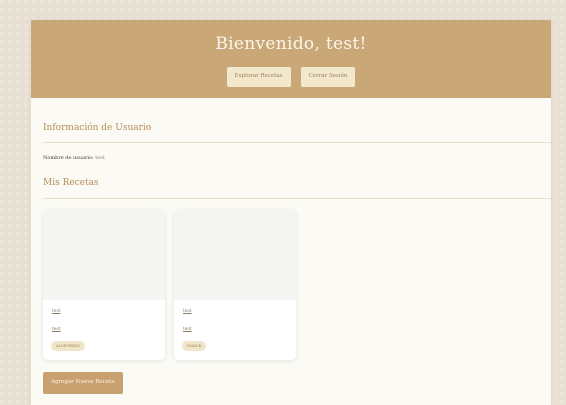 The width and height of the screenshot is (566, 405). I want to click on explore-recipes-button: Explorar Recetas, so click(258, 77).